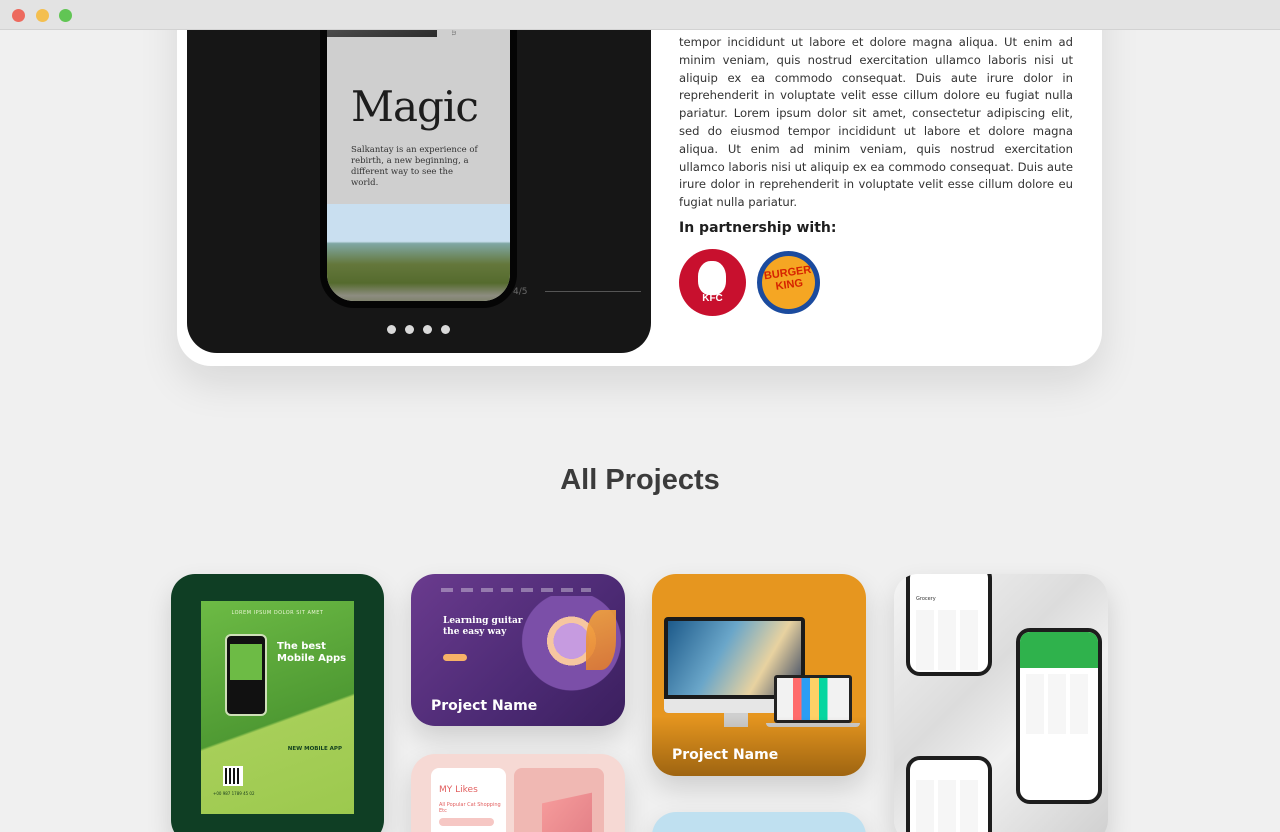 This screenshot has height=832, width=1280. What do you see at coordinates (468, 800) in the screenshot?
I see `likes-app-screen: MY Likes All Popular Cat Shopping Etc` at bounding box center [468, 800].